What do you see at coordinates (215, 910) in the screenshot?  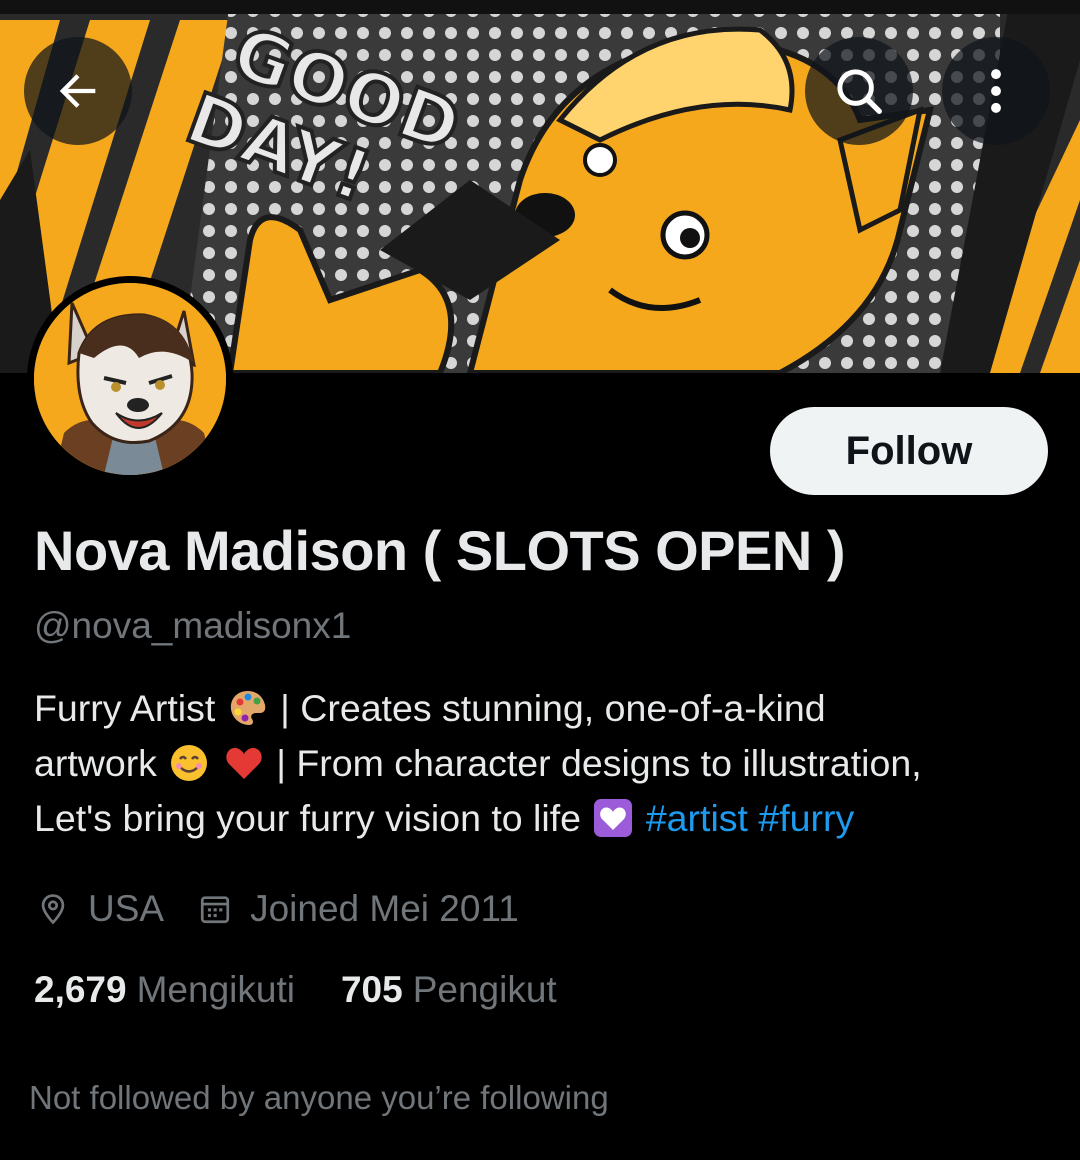 I see `calendar-icon` at bounding box center [215, 910].